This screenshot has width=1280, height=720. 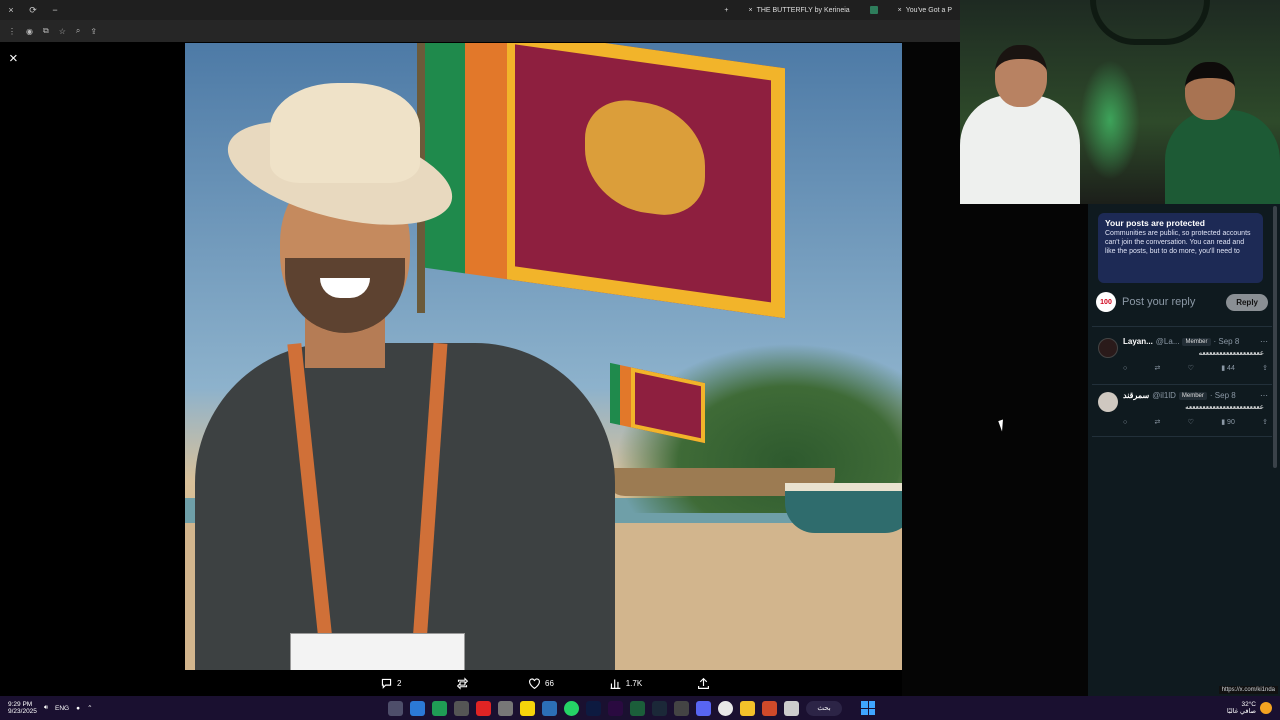 What do you see at coordinates (13, 58) in the screenshot?
I see `close-viewer-icon: ×` at bounding box center [13, 58].